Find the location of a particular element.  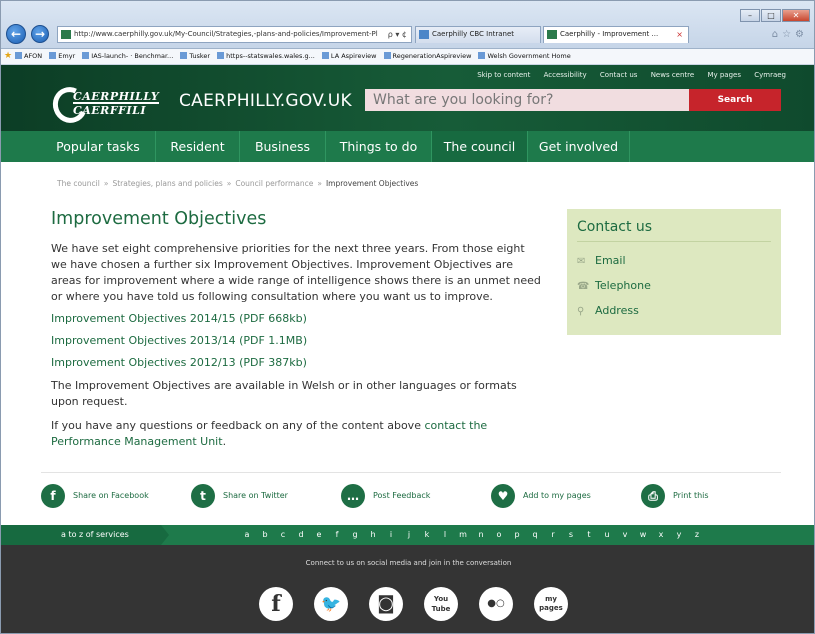

search-input: What are you looking for? is located at coordinates (527, 100).